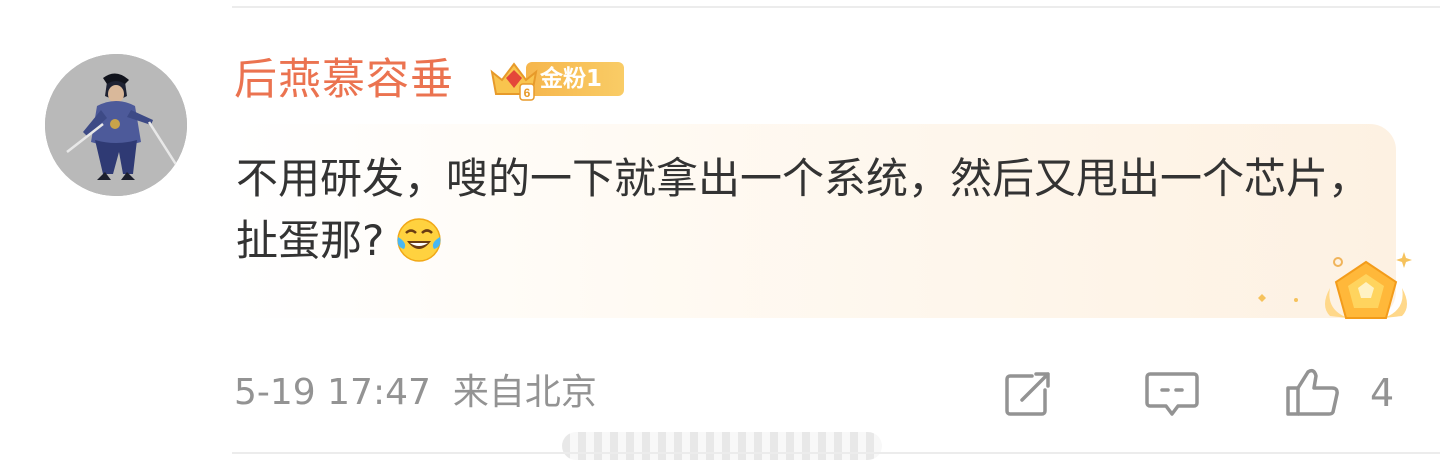 The width and height of the screenshot is (1440, 475). I want to click on crown-diamond-icon: 6, so click(514, 81).